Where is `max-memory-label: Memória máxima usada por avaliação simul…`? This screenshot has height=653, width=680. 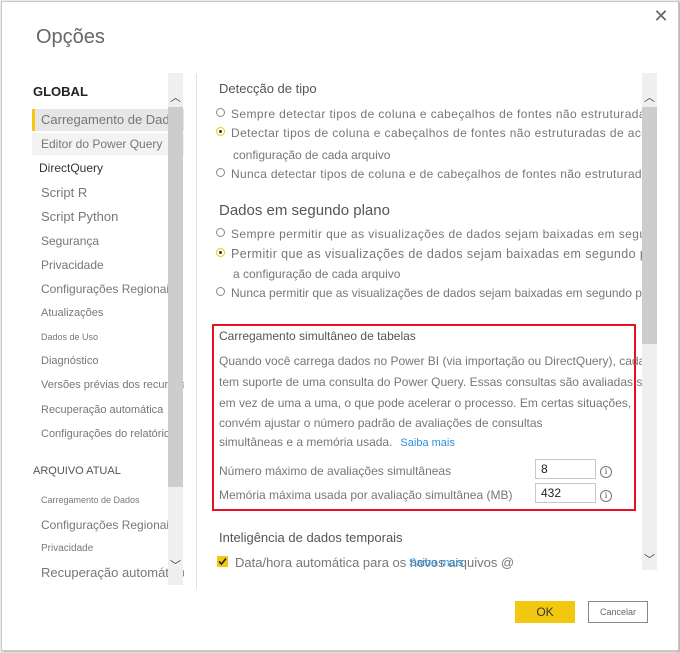
max-memory-label: Memória máxima usada por avaliação simul… is located at coordinates (366, 495).